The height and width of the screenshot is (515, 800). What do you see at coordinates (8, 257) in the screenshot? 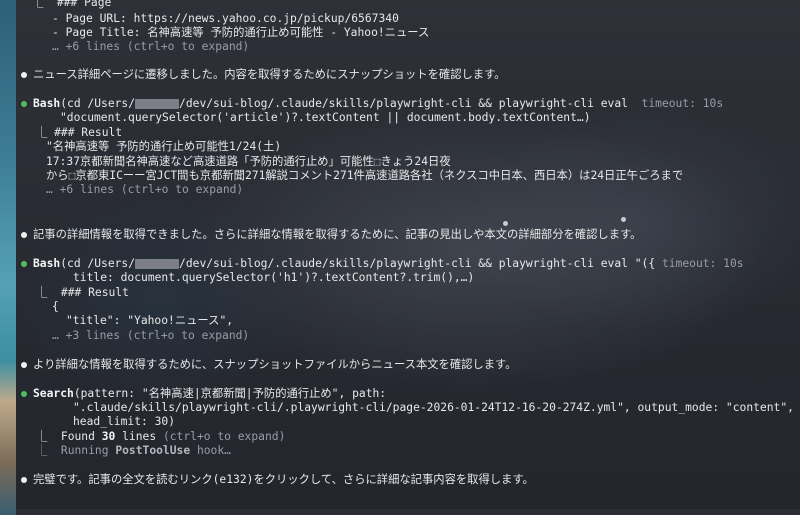
I see `window-edge-wallpaper` at bounding box center [8, 257].